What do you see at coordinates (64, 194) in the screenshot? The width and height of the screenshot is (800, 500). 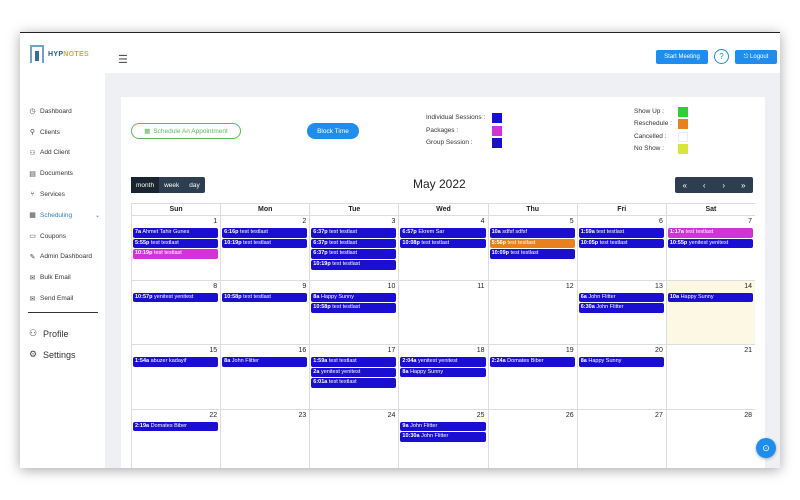 I see `sidebar-item-services: ⑂ Services` at bounding box center [64, 194].